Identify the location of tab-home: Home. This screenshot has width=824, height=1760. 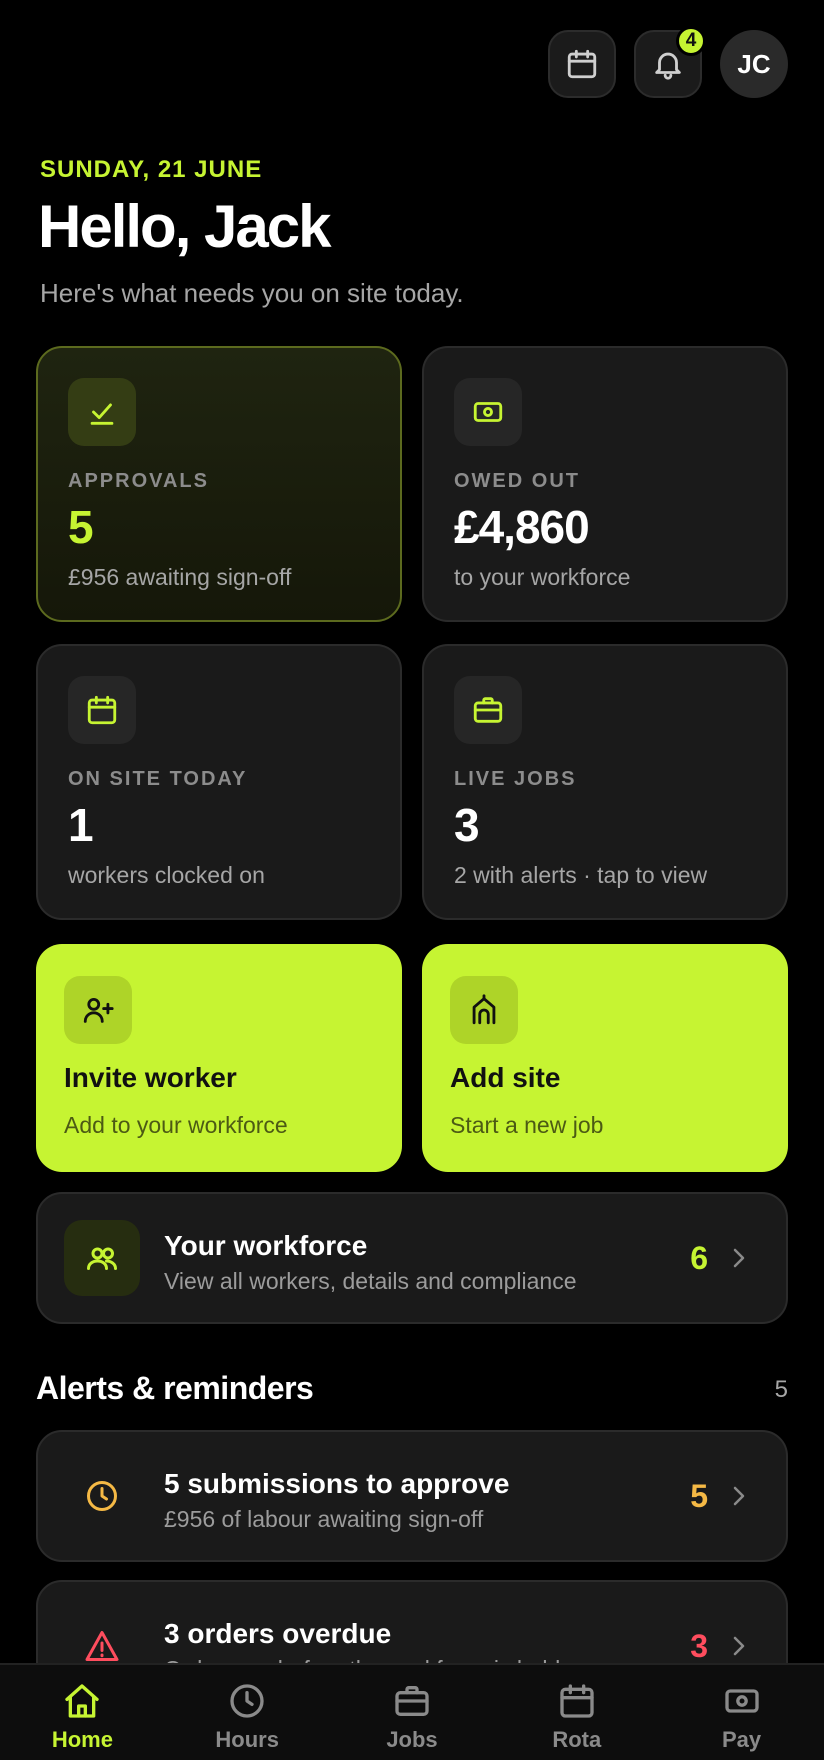
(82, 1712).